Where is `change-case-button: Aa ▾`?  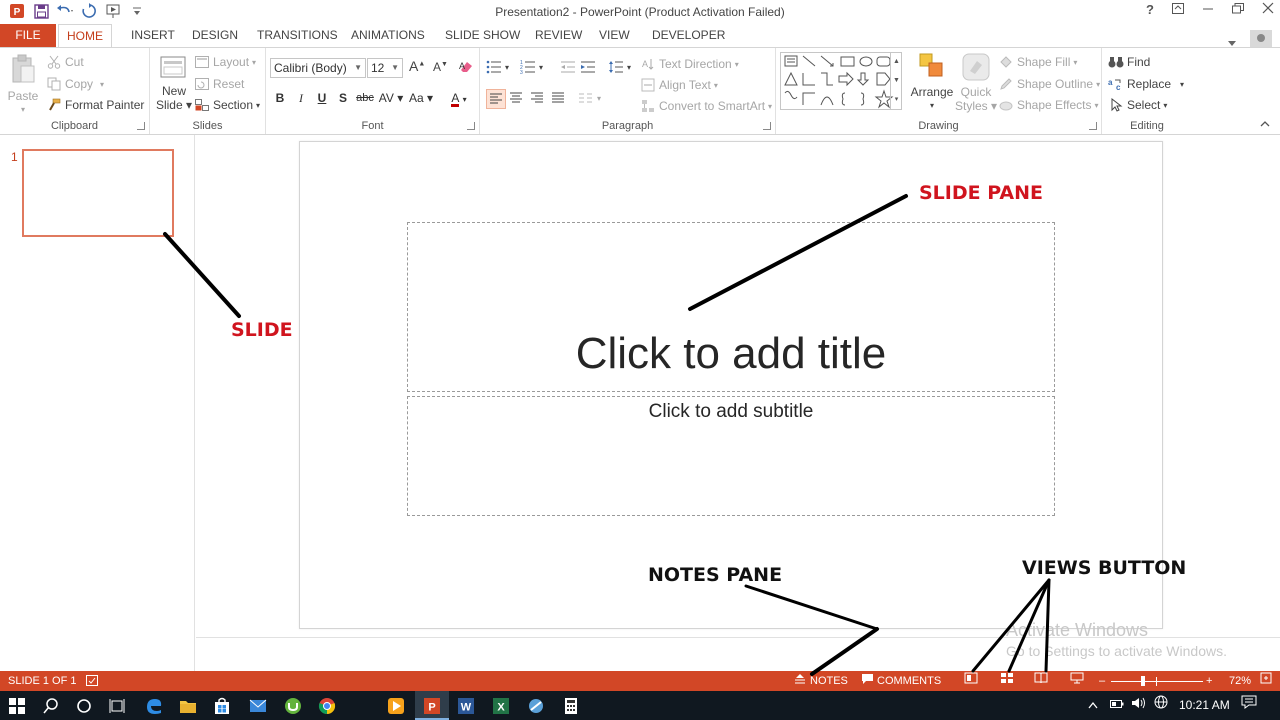 change-case-button: Aa ▾ is located at coordinates (421, 98).